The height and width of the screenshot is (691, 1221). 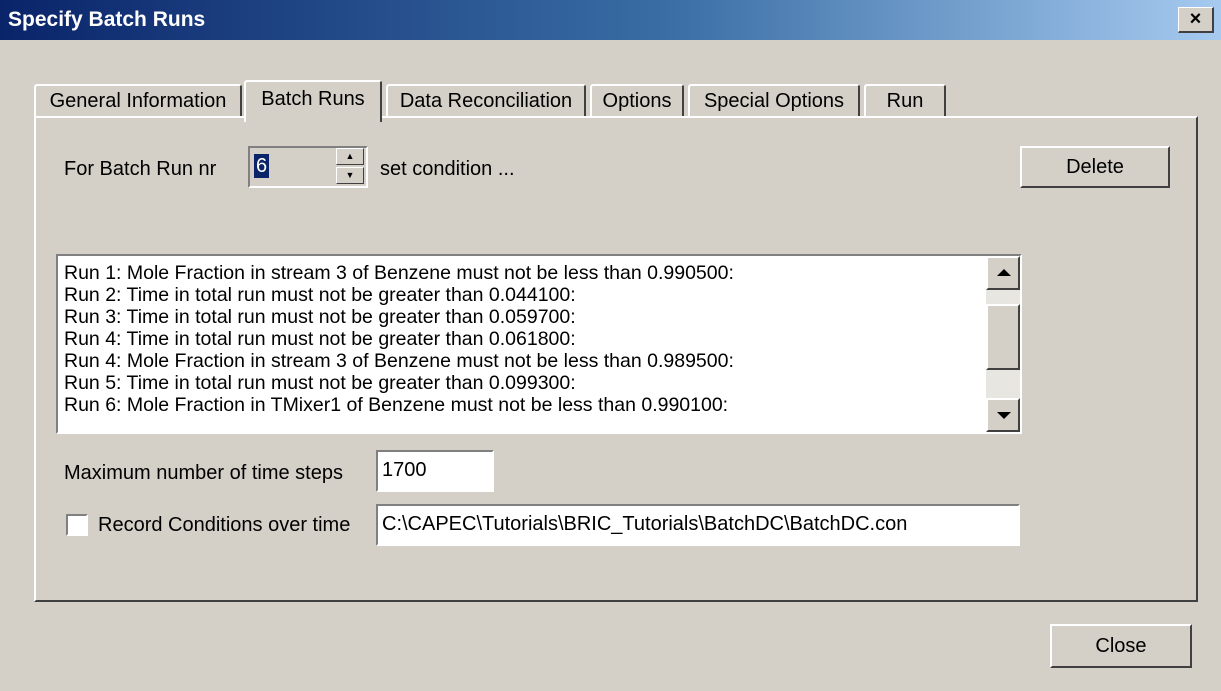 I want to click on spin-down-icon: ▼, so click(x=350, y=175).